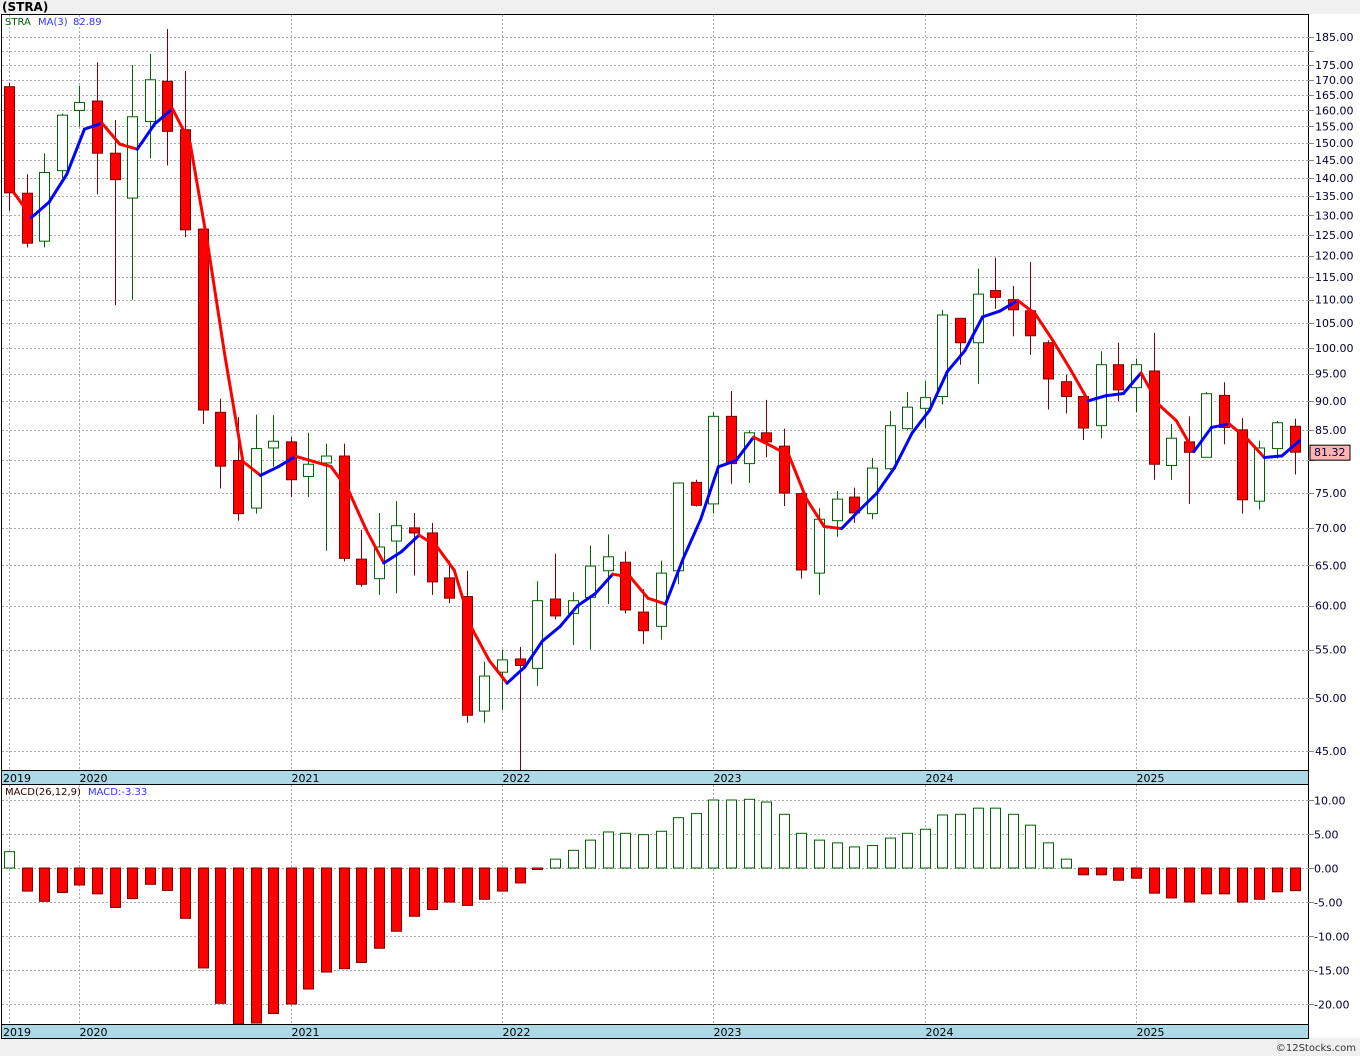  Describe the element at coordinates (680, 1047) in the screenshot. I see `footer-bar` at that location.